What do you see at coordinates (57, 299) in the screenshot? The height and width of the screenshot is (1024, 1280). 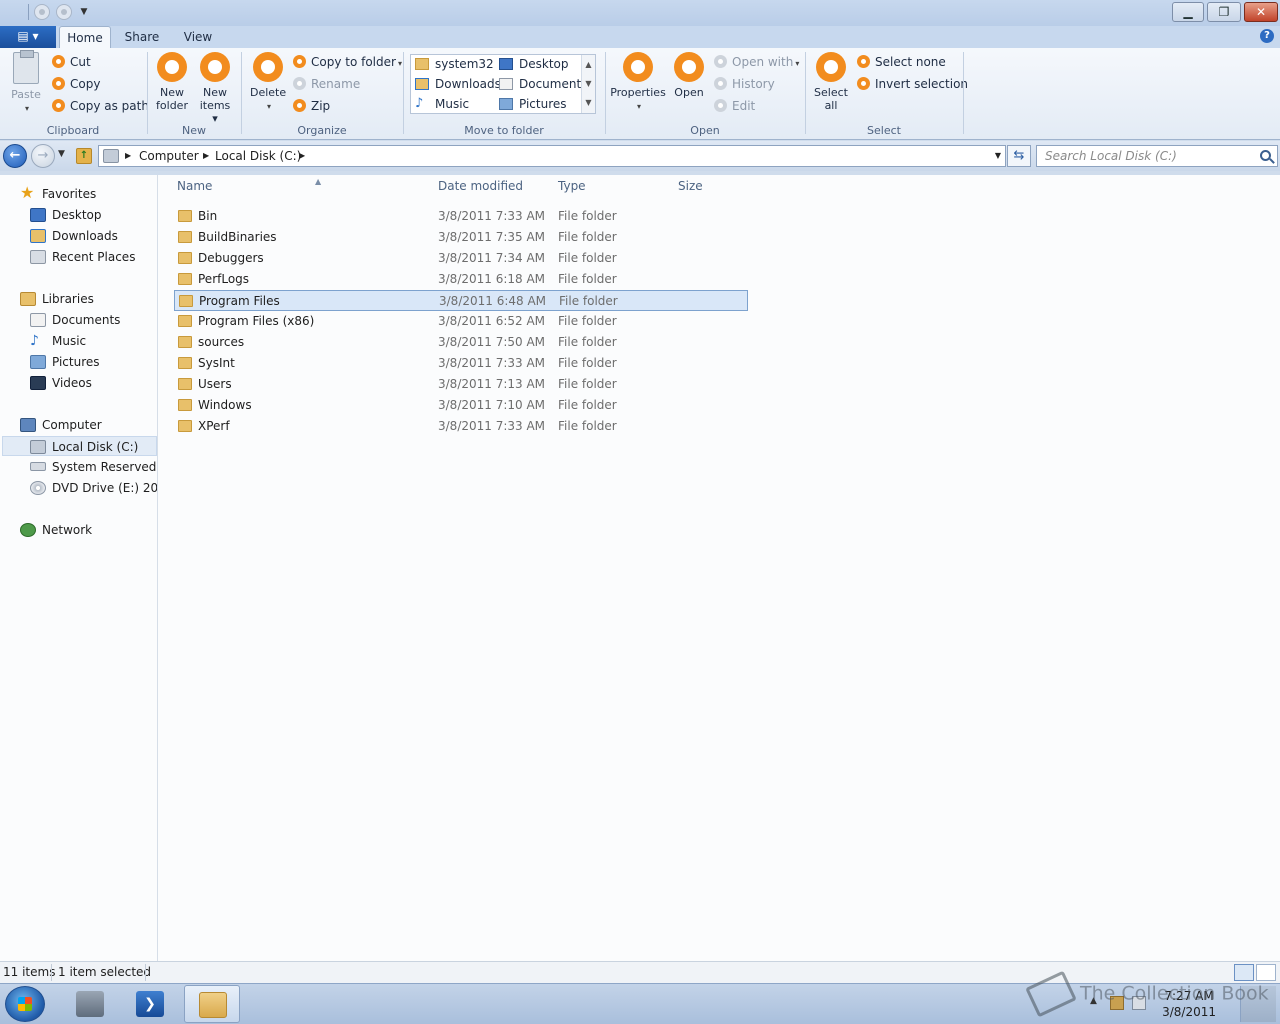 I see `sidebar-item-libraries: Libraries` at bounding box center [57, 299].